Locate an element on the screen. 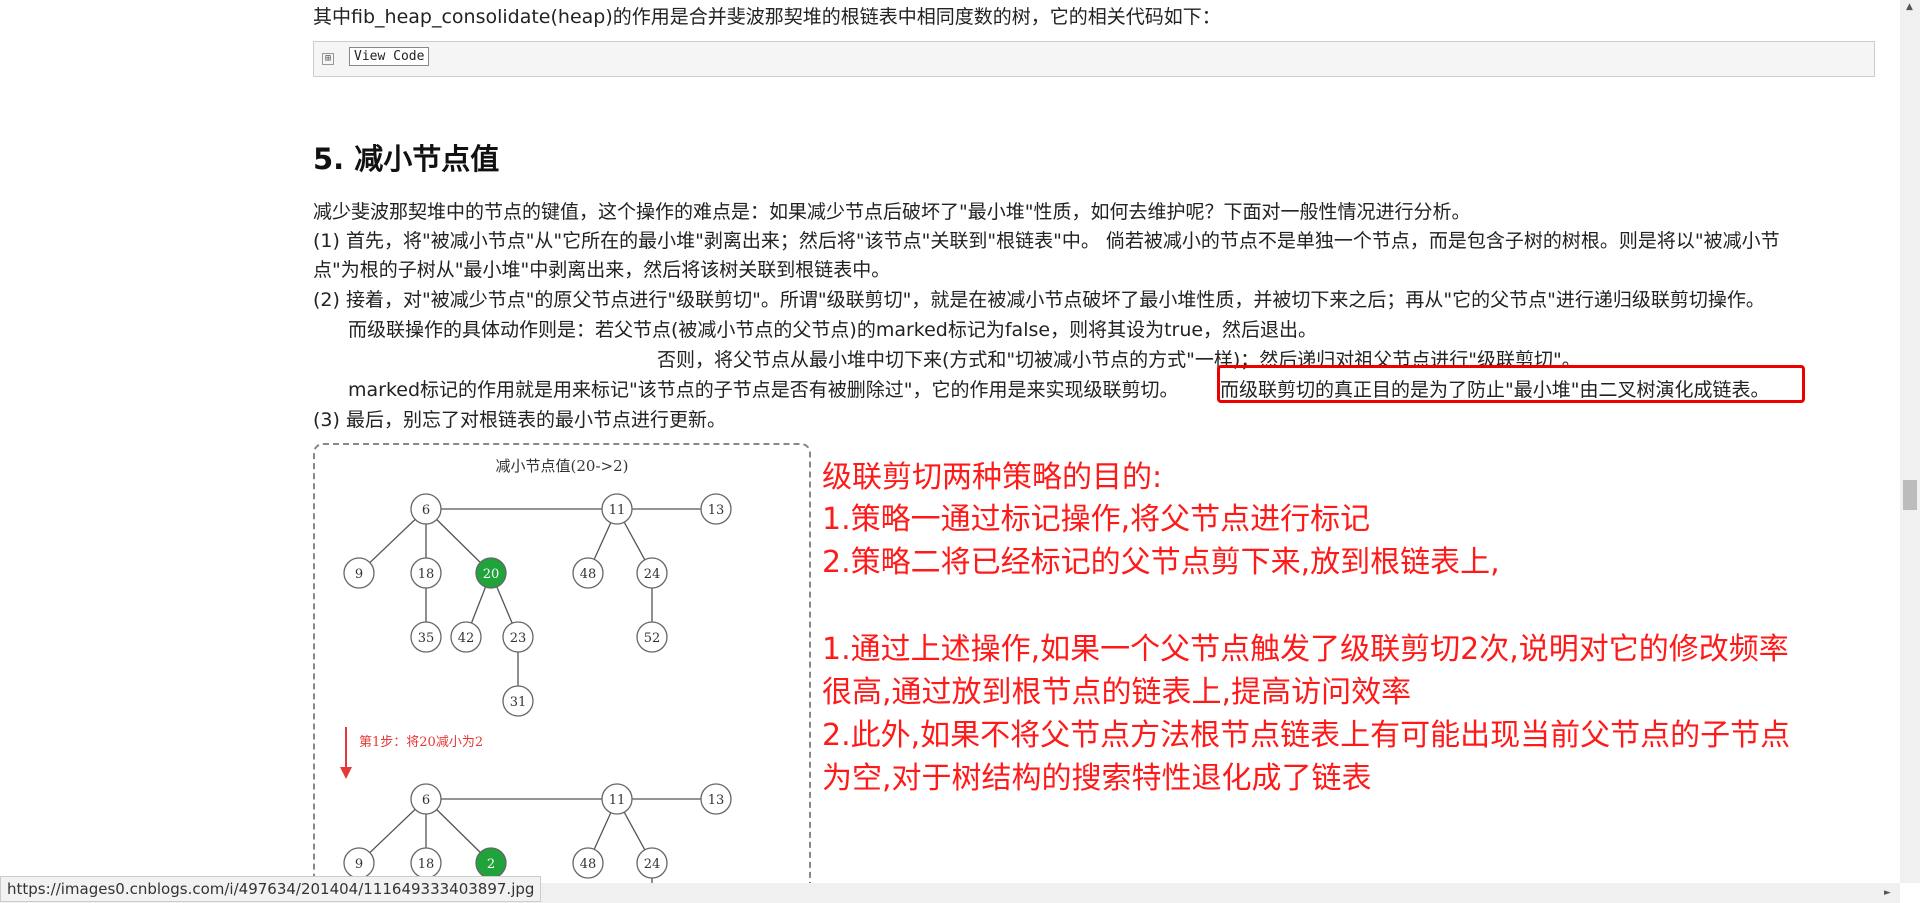 This screenshot has height=903, width=1920. tree1-node-35: 35 is located at coordinates (426, 637).